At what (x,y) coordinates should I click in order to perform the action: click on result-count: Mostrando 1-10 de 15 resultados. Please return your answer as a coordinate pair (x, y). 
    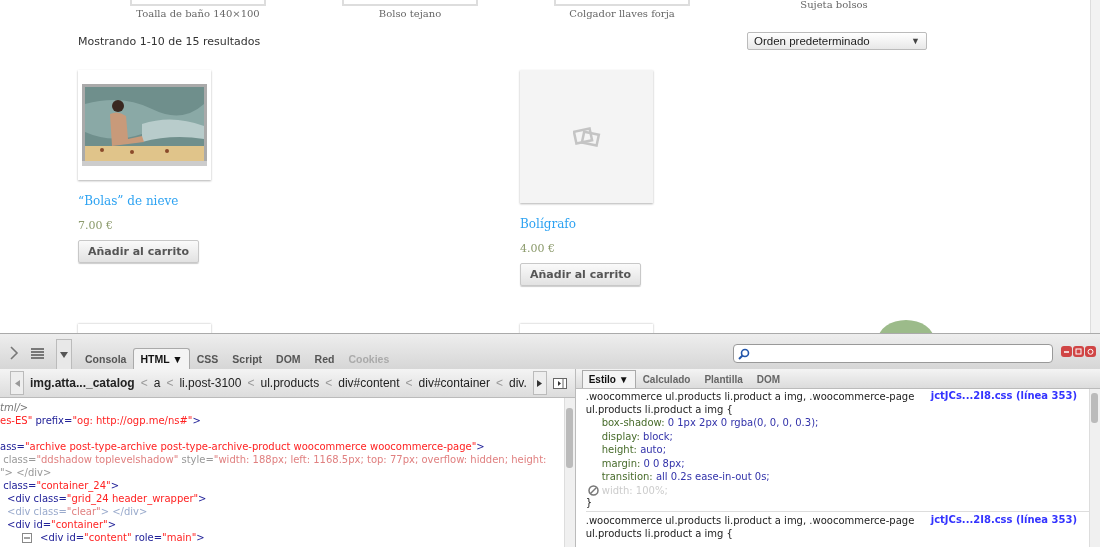
    Looking at the image, I should click on (169, 41).